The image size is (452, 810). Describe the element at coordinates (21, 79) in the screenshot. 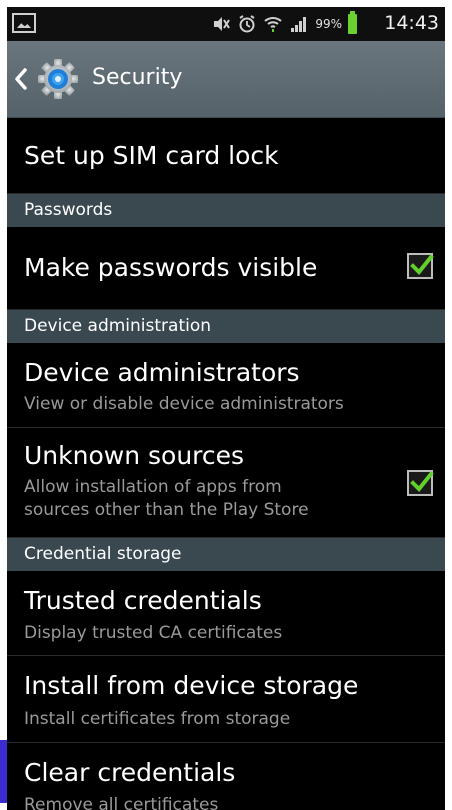

I see `chevron-left-icon` at that location.